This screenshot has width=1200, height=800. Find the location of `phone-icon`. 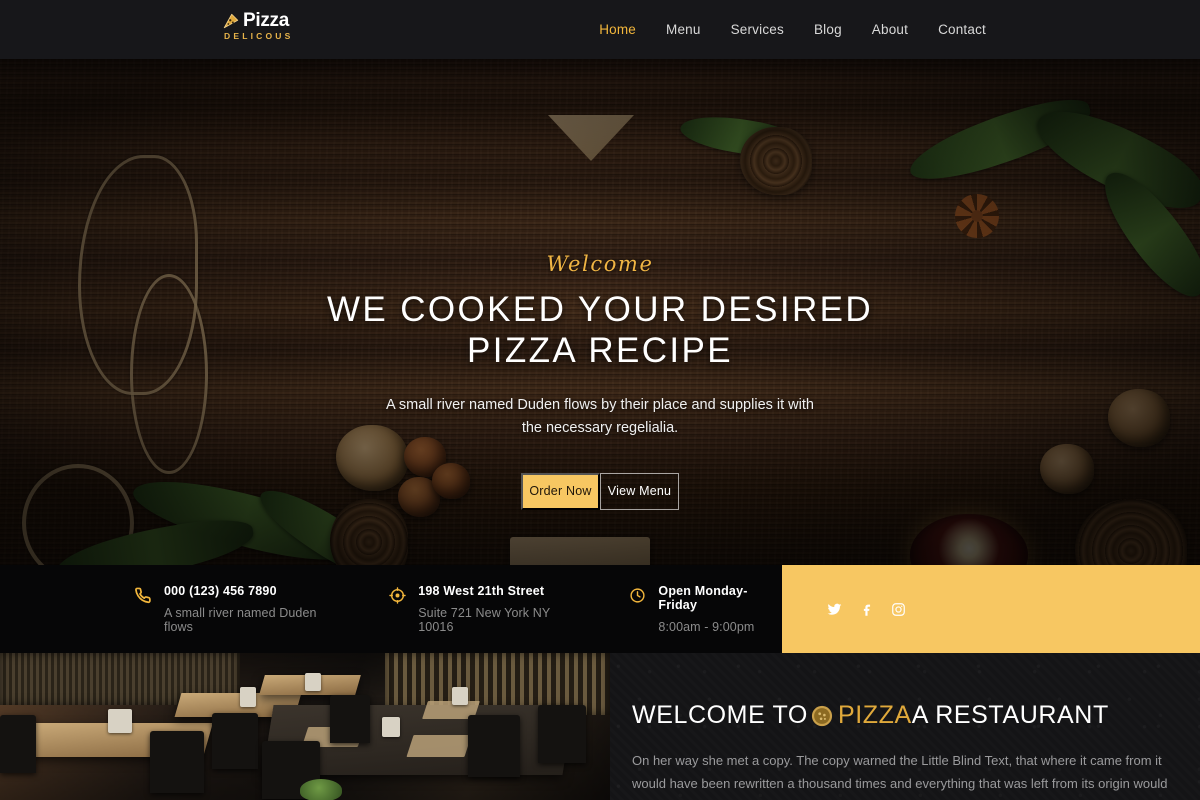

phone-icon is located at coordinates (143, 595).